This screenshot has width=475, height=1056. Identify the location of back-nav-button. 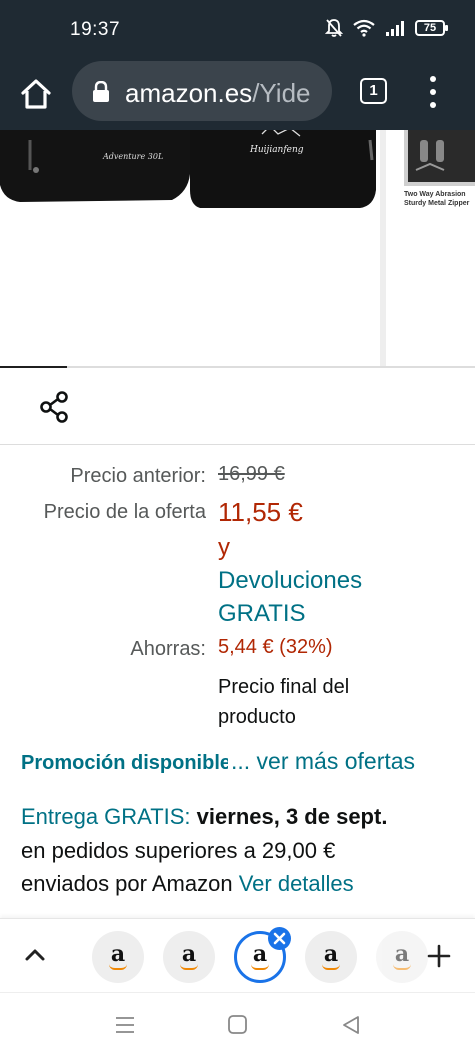
(351, 1027).